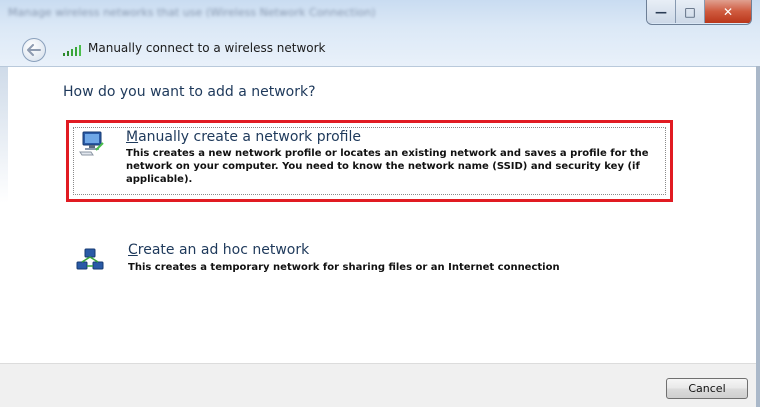  Describe the element at coordinates (4, 237) in the screenshot. I see `left-frame-strip` at that location.